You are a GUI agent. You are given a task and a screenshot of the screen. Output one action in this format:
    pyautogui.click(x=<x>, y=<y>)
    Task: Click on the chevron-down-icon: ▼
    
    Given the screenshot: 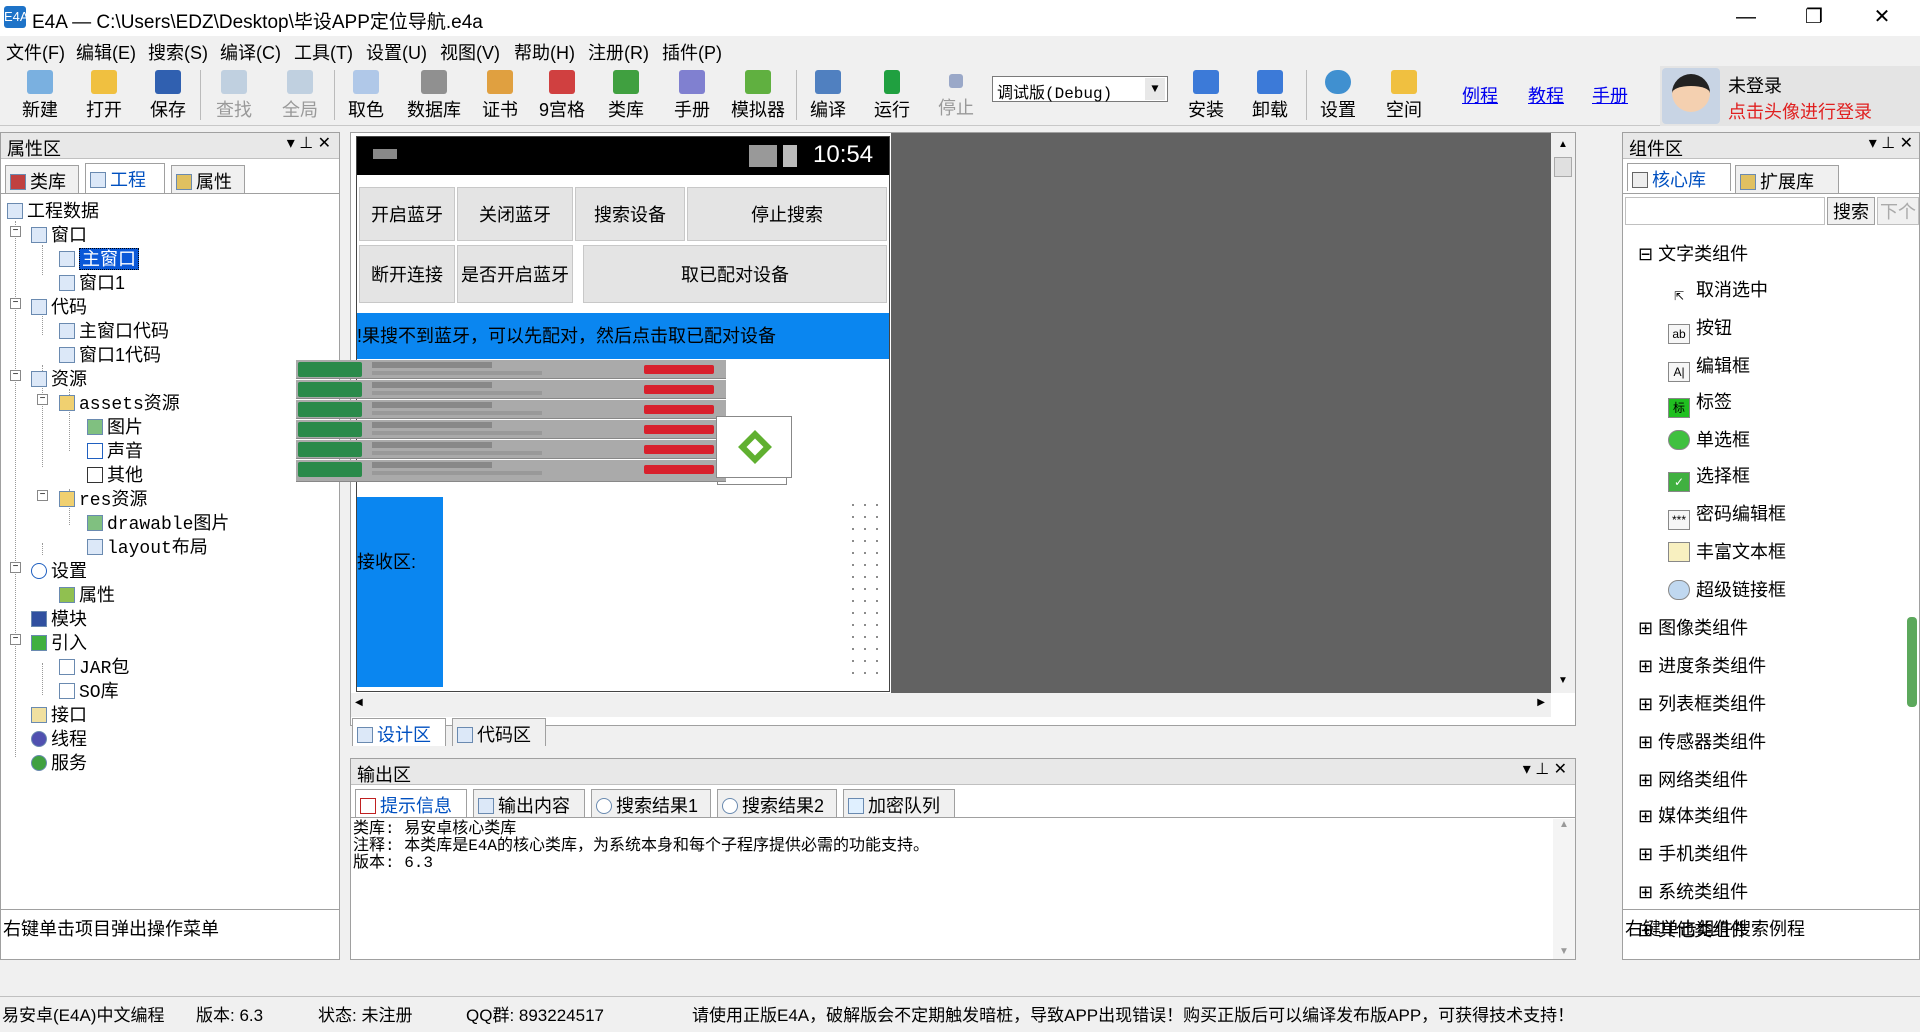 What is the action you would take?
    pyautogui.click(x=1155, y=89)
    